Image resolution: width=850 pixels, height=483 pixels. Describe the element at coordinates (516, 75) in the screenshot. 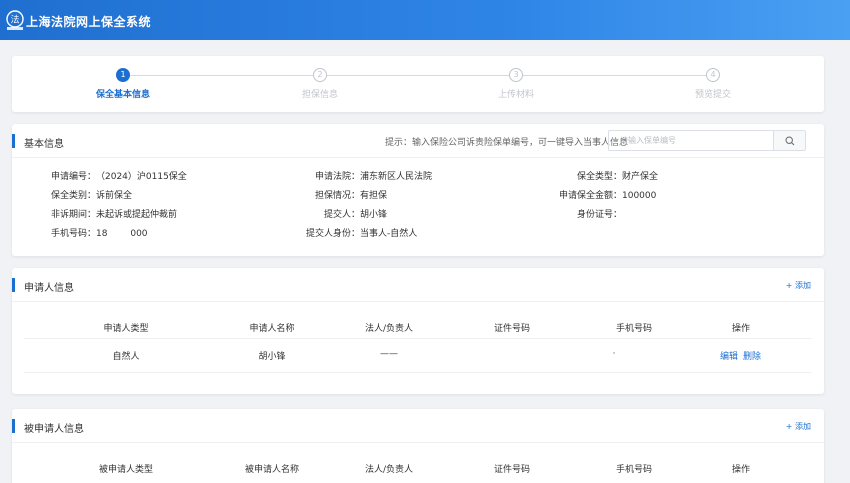

I see `step-3-dot: 3` at that location.